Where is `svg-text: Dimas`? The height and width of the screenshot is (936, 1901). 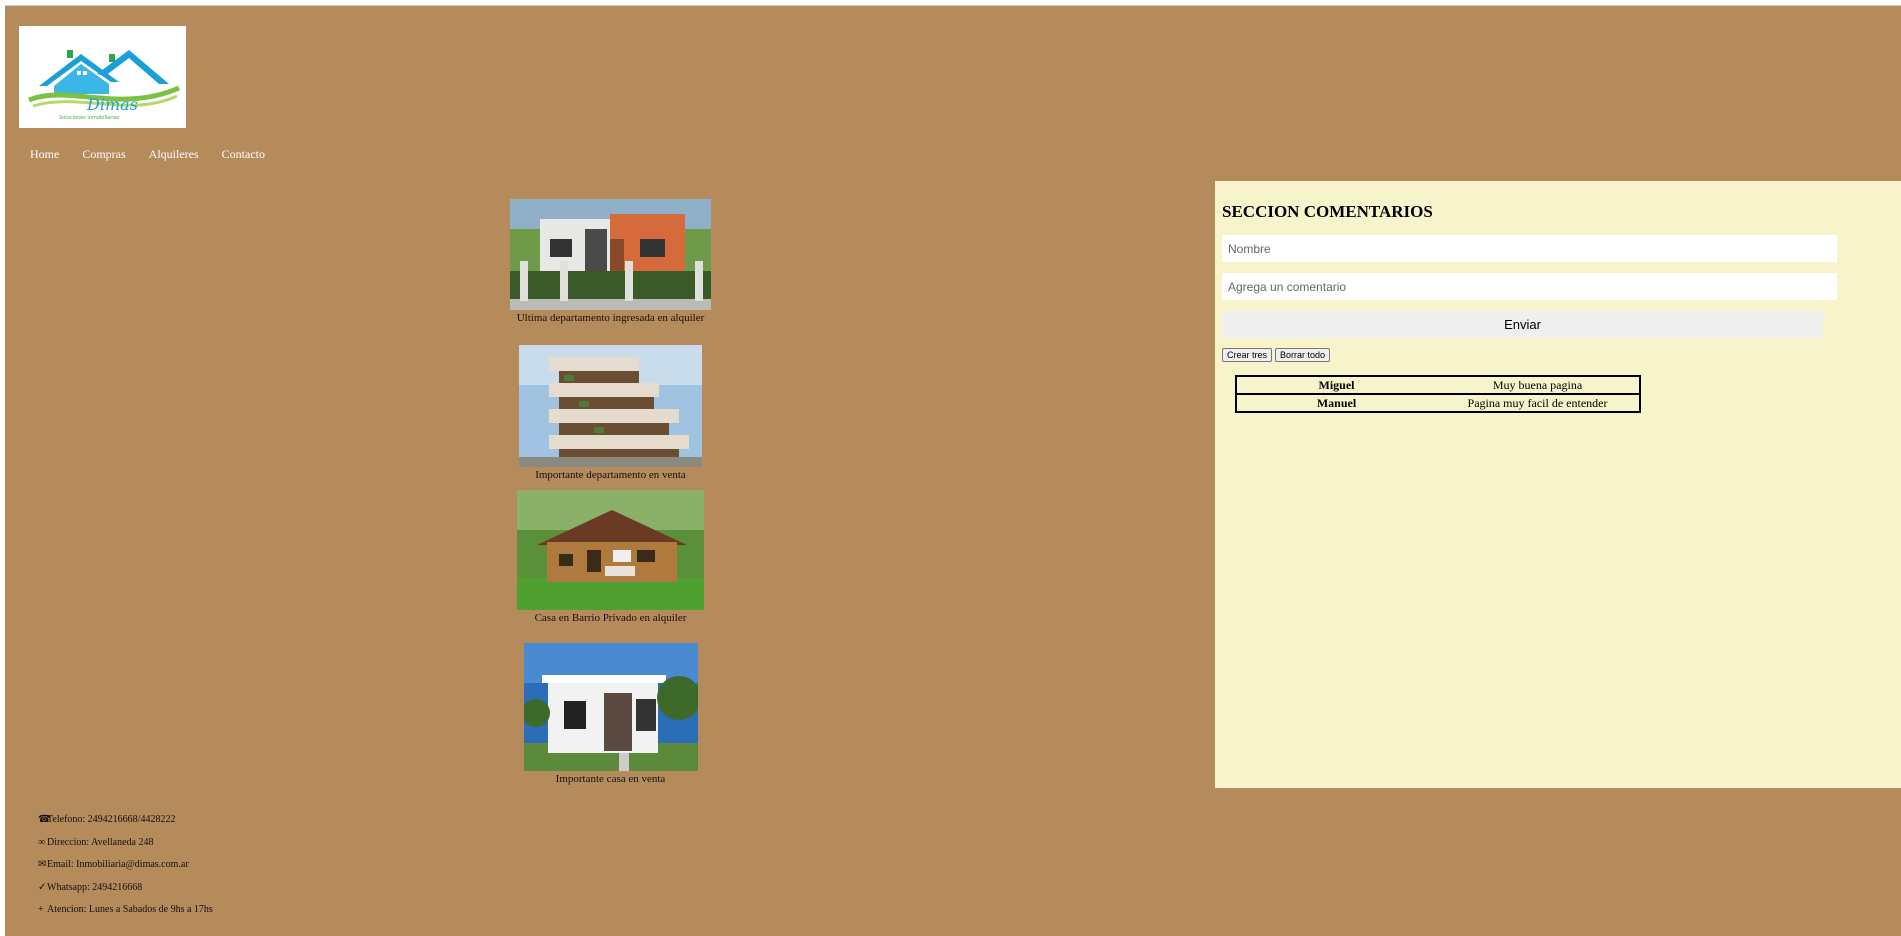
svg-text: Dimas is located at coordinates (112, 104).